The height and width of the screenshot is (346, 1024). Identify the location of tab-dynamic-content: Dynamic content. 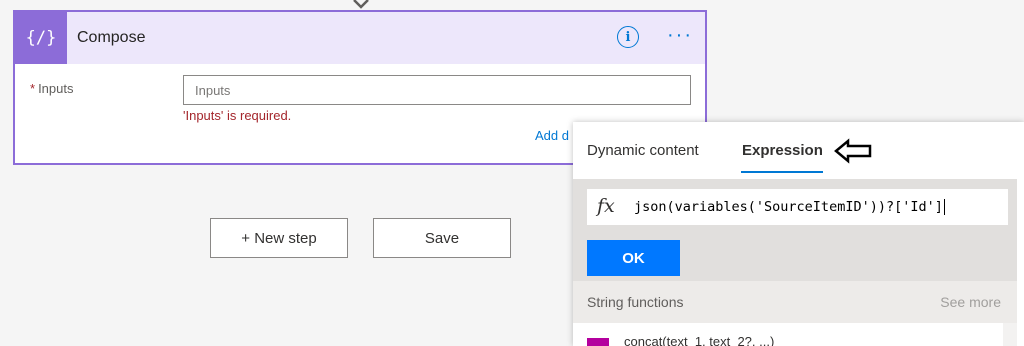
(643, 150).